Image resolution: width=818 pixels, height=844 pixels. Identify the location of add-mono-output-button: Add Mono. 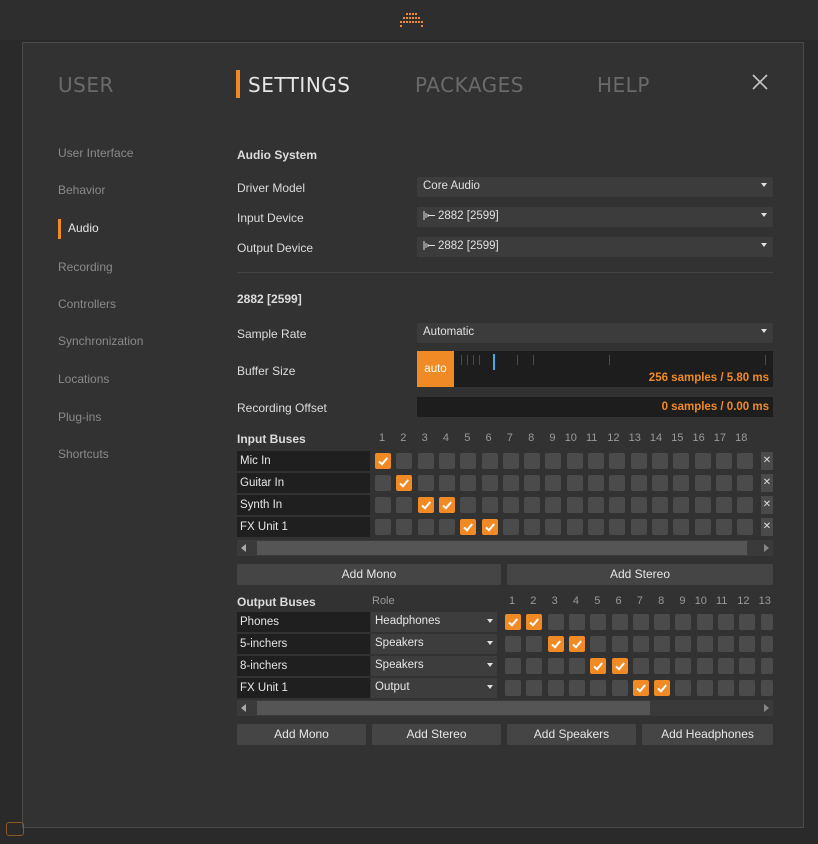
(301, 734).